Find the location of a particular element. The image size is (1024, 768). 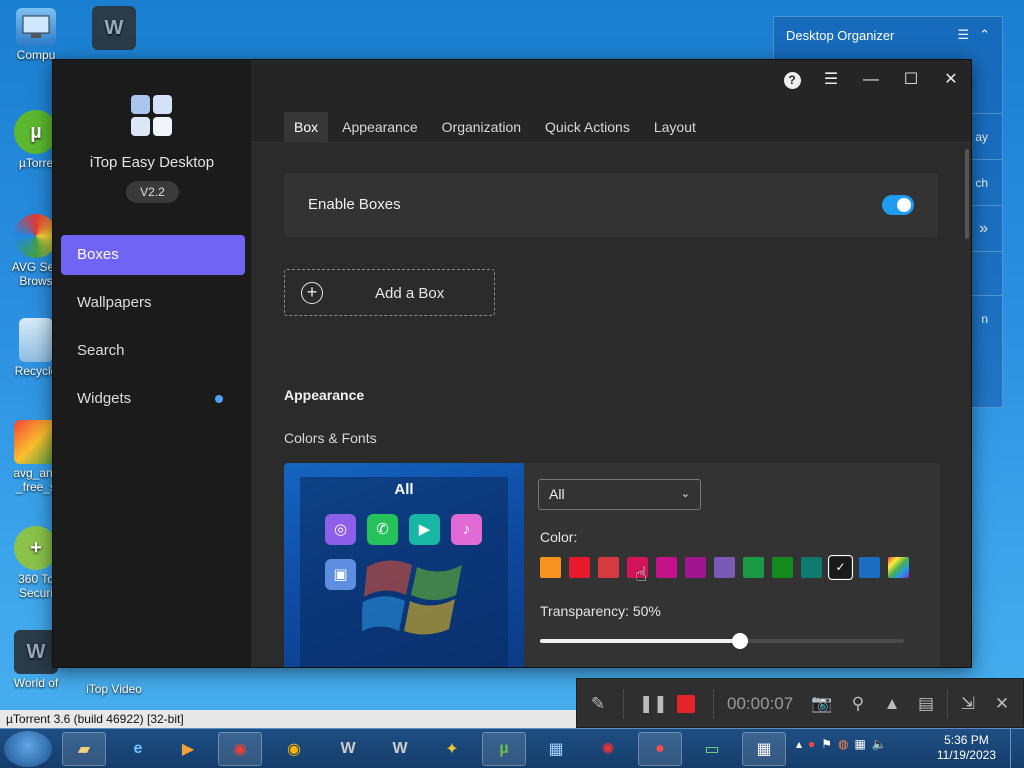

chevron-down-icon: ⌄ is located at coordinates (685, 494).